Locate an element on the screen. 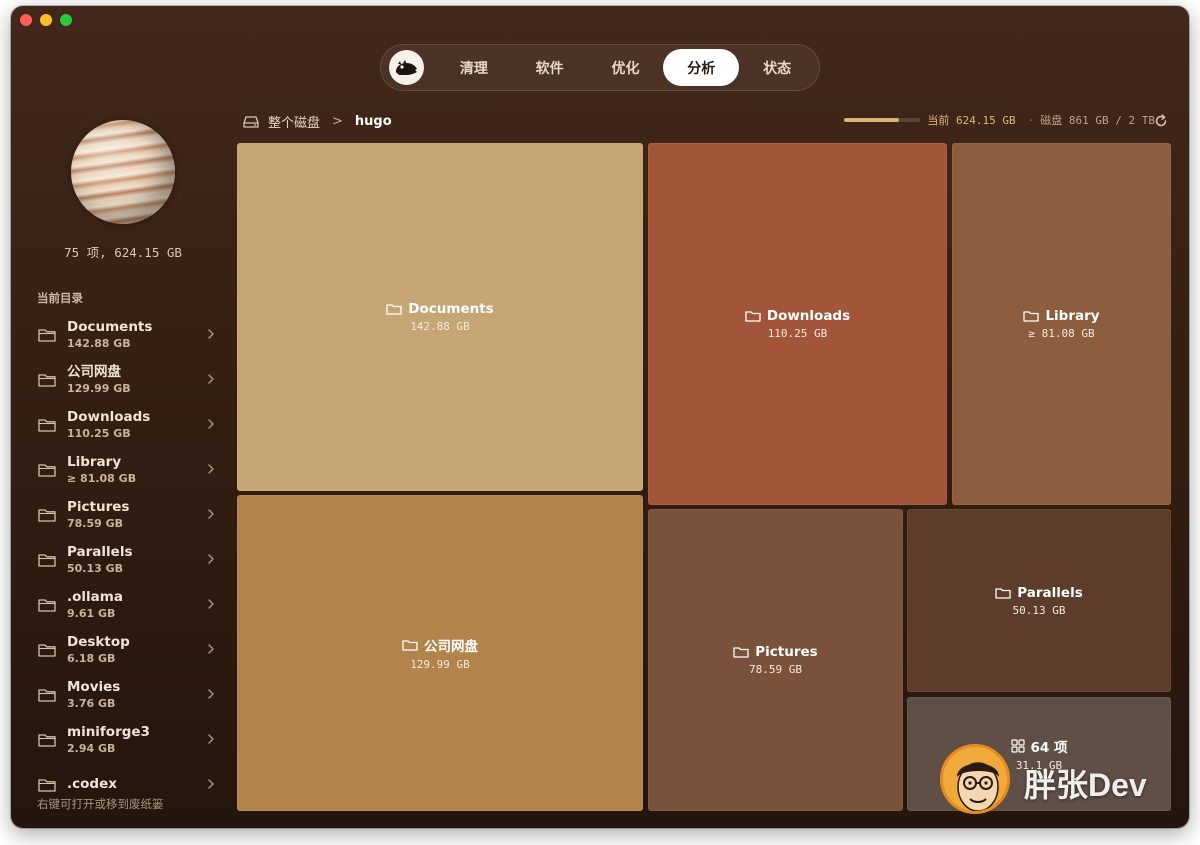  treemap-tile-library: Library ≥ 81.08 GB is located at coordinates (1061, 324).